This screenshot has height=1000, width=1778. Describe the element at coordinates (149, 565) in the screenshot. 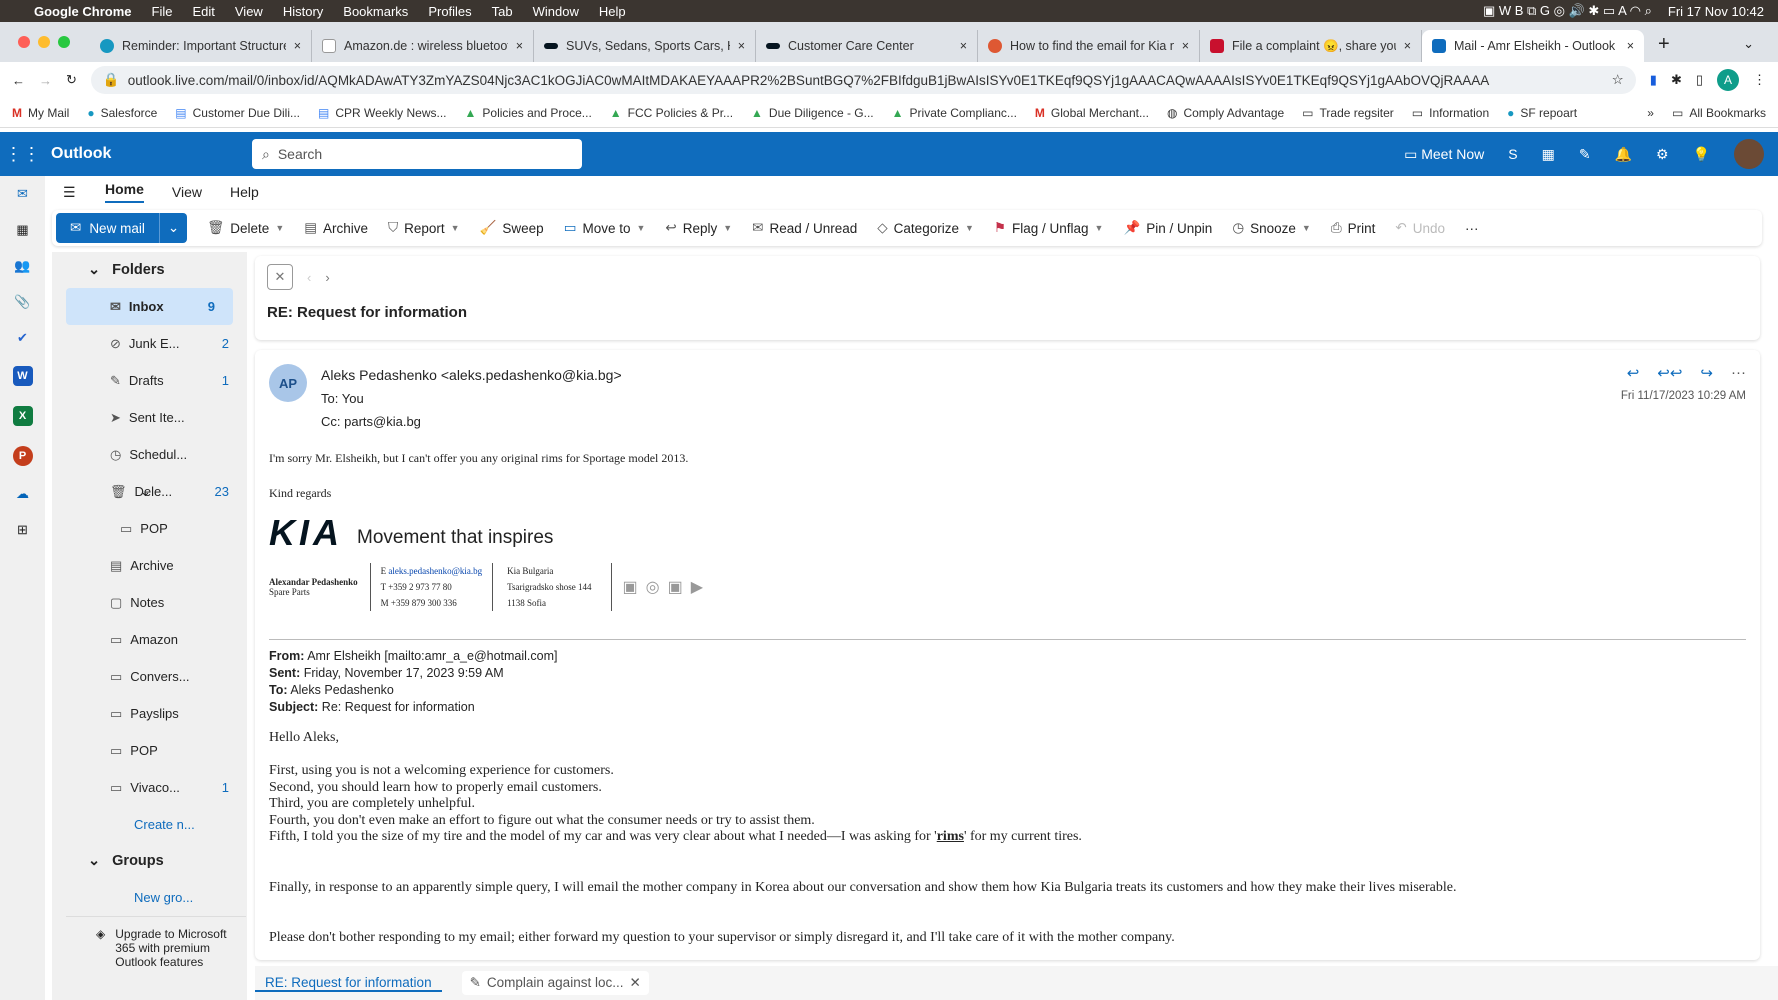

I see `folder-item: ▤ Archive` at that location.